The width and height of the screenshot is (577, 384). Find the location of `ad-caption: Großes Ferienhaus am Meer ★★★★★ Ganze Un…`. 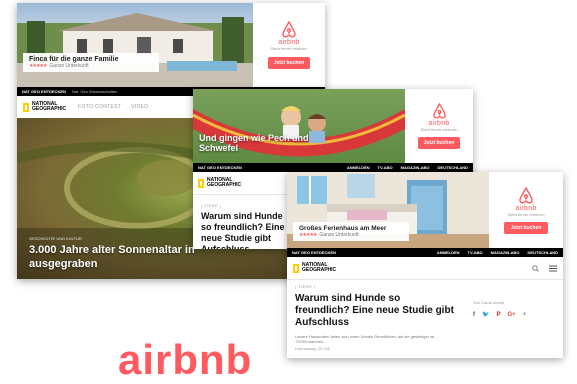

ad-caption: Großes Ferienhaus am Meer ★★★★★ Ganze Un… is located at coordinates (351, 231).